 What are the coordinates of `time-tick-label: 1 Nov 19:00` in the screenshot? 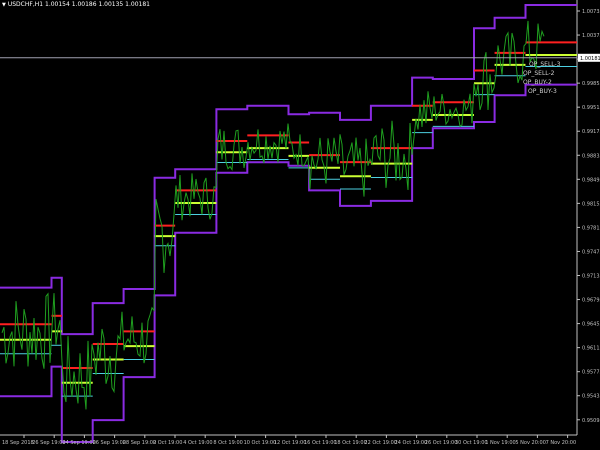 It's located at (500, 443).